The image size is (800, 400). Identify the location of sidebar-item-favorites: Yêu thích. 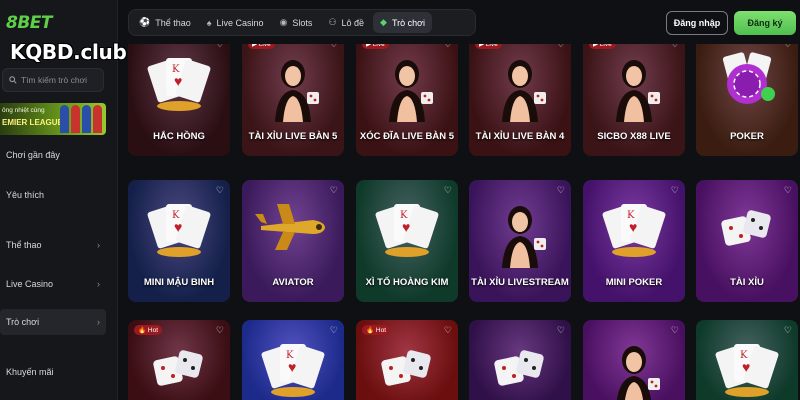
(53, 195).